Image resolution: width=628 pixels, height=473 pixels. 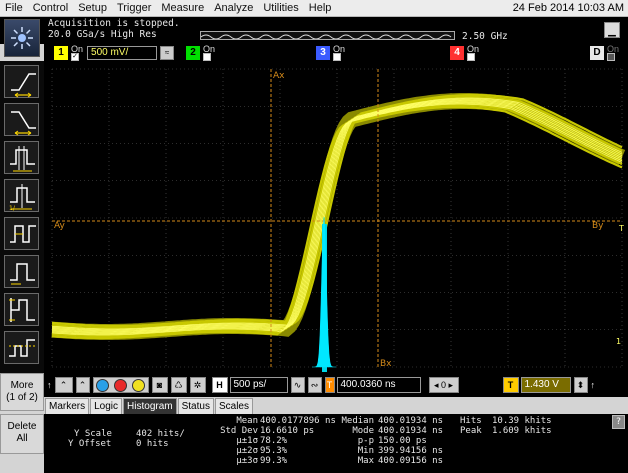 I want to click on channel-3-badge: 3, so click(x=323, y=52).